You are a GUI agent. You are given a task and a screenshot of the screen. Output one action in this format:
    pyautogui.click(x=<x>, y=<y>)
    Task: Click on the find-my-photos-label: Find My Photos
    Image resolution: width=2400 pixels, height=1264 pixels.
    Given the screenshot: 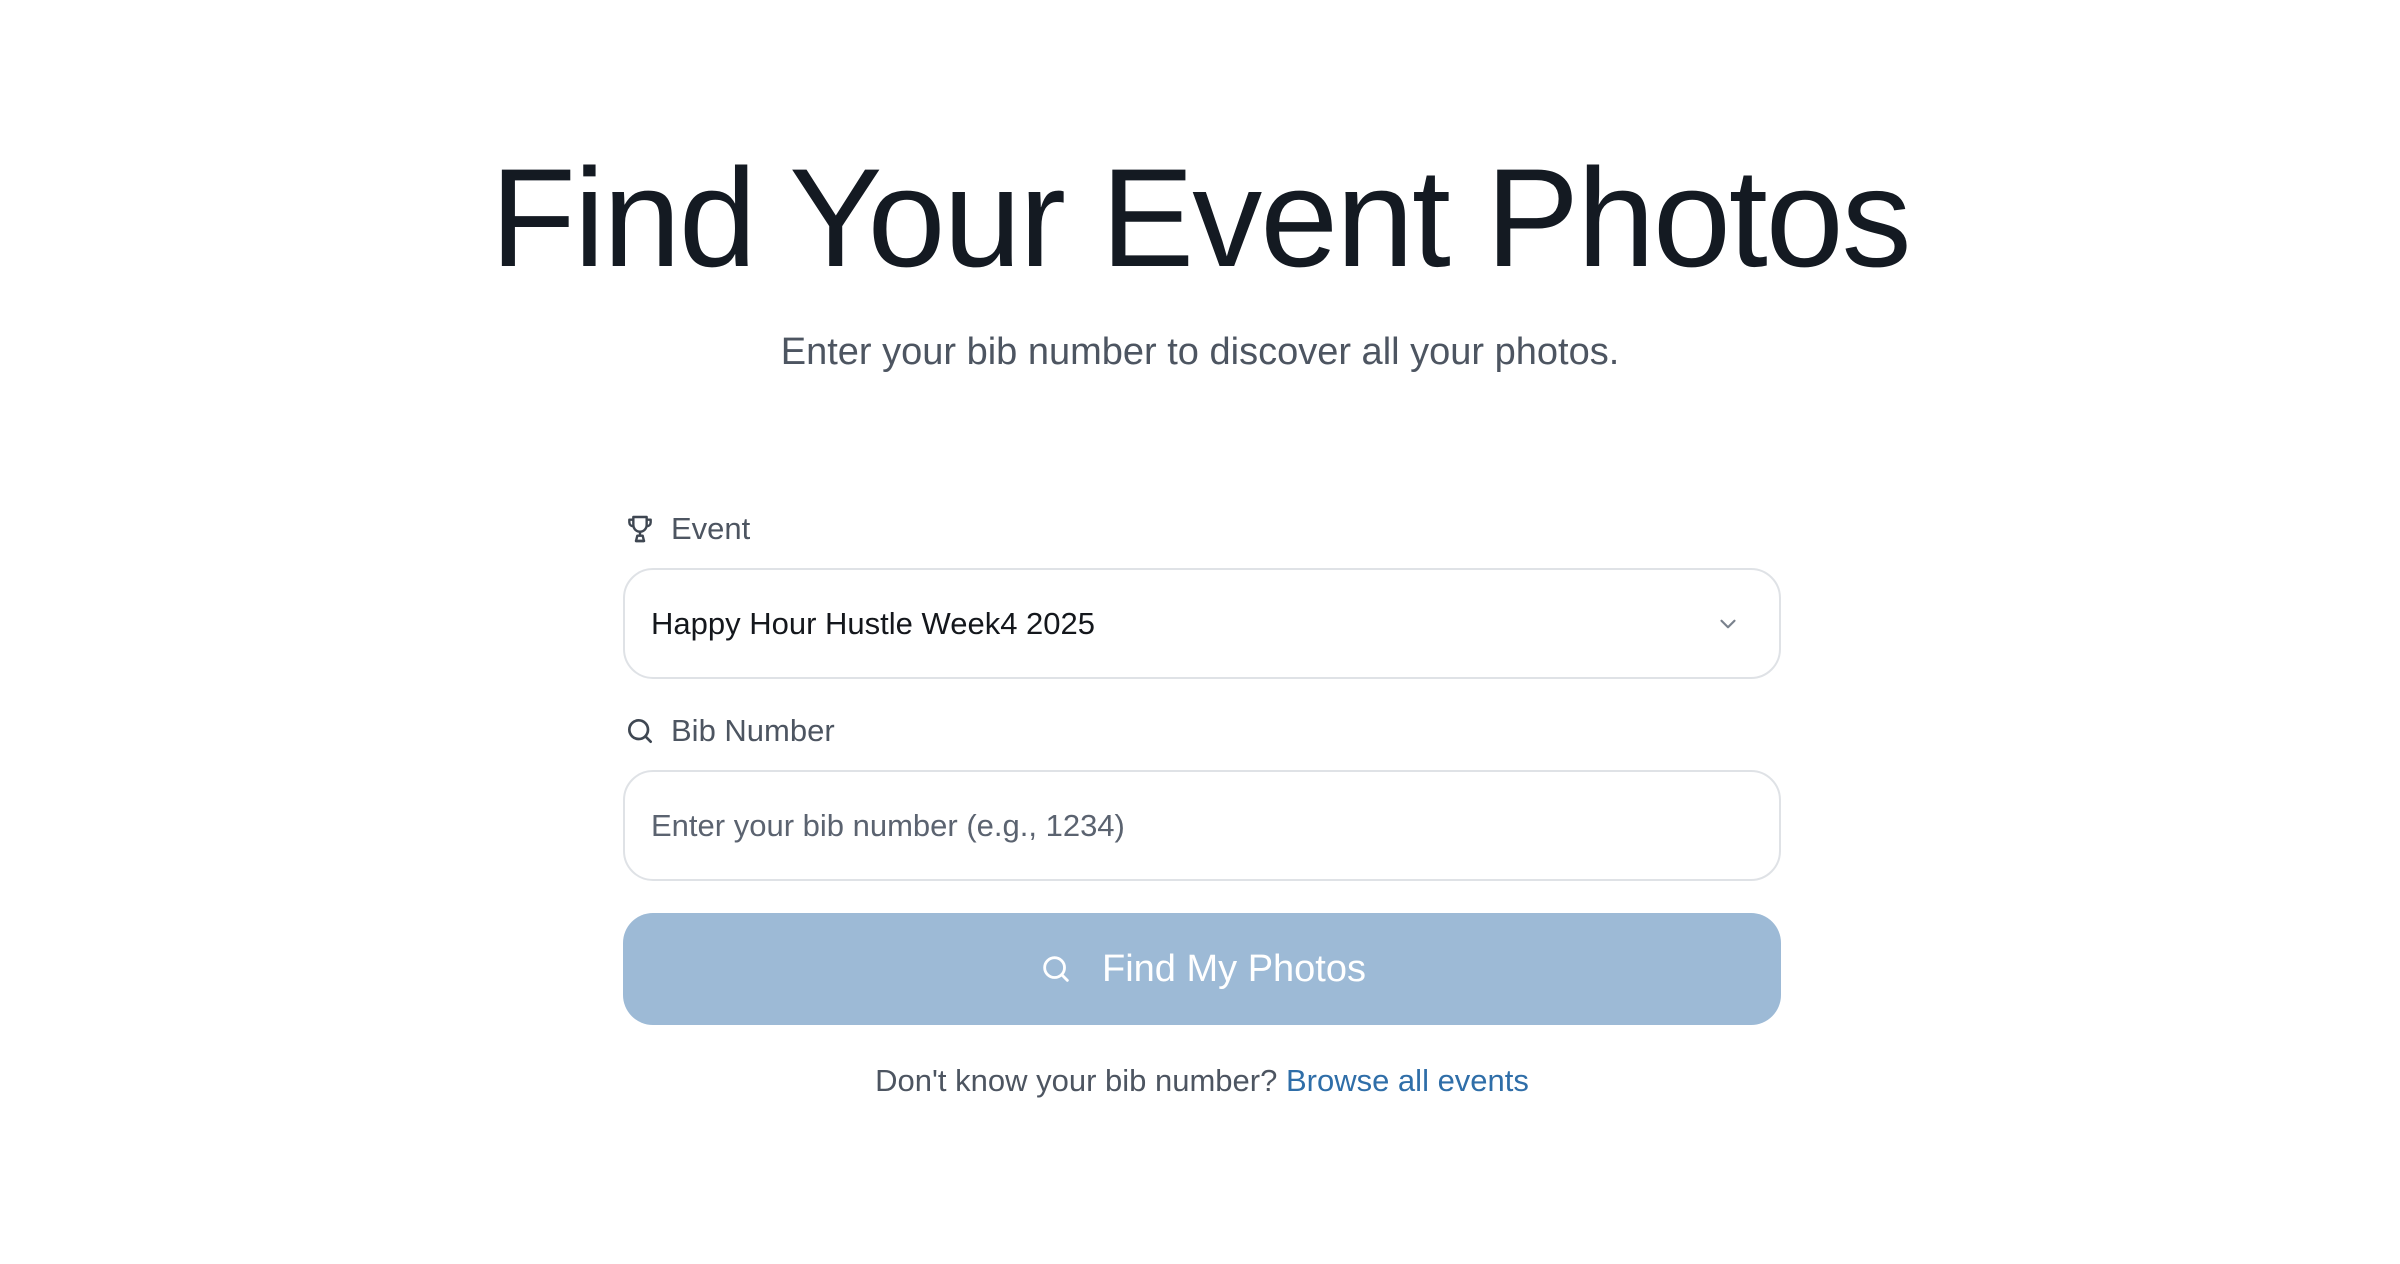 What is the action you would take?
    pyautogui.click(x=1234, y=968)
    